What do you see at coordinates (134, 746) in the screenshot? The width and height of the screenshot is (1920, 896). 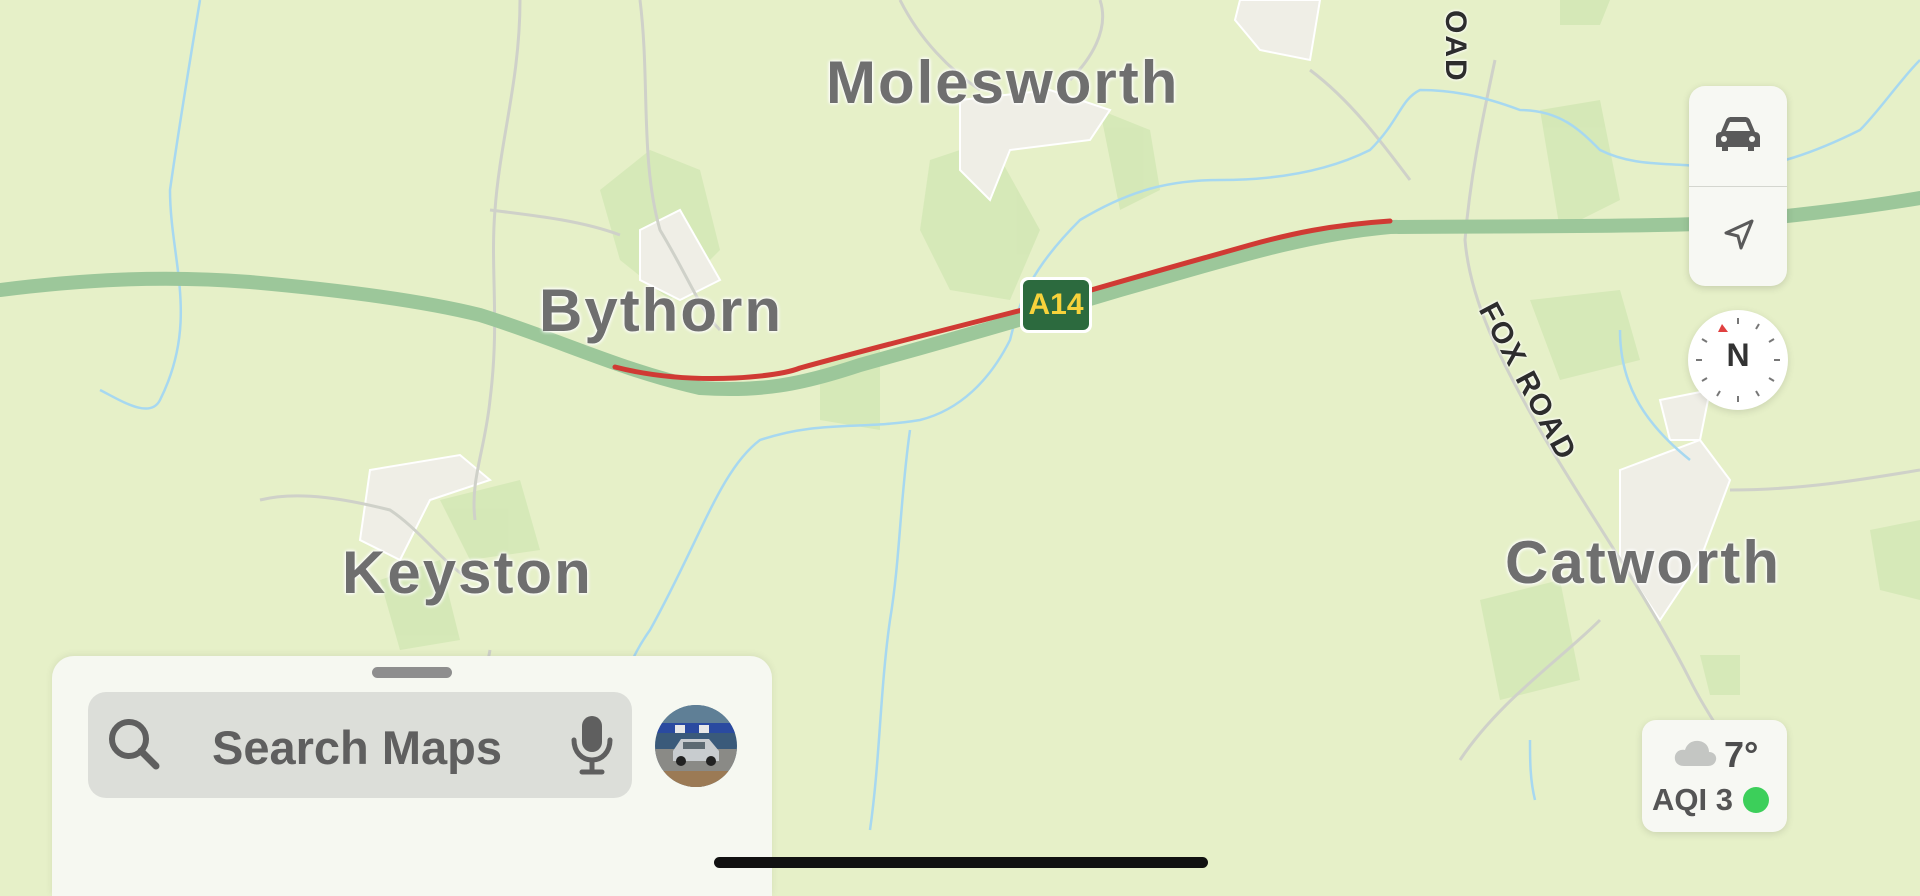 I see `search-icon` at bounding box center [134, 746].